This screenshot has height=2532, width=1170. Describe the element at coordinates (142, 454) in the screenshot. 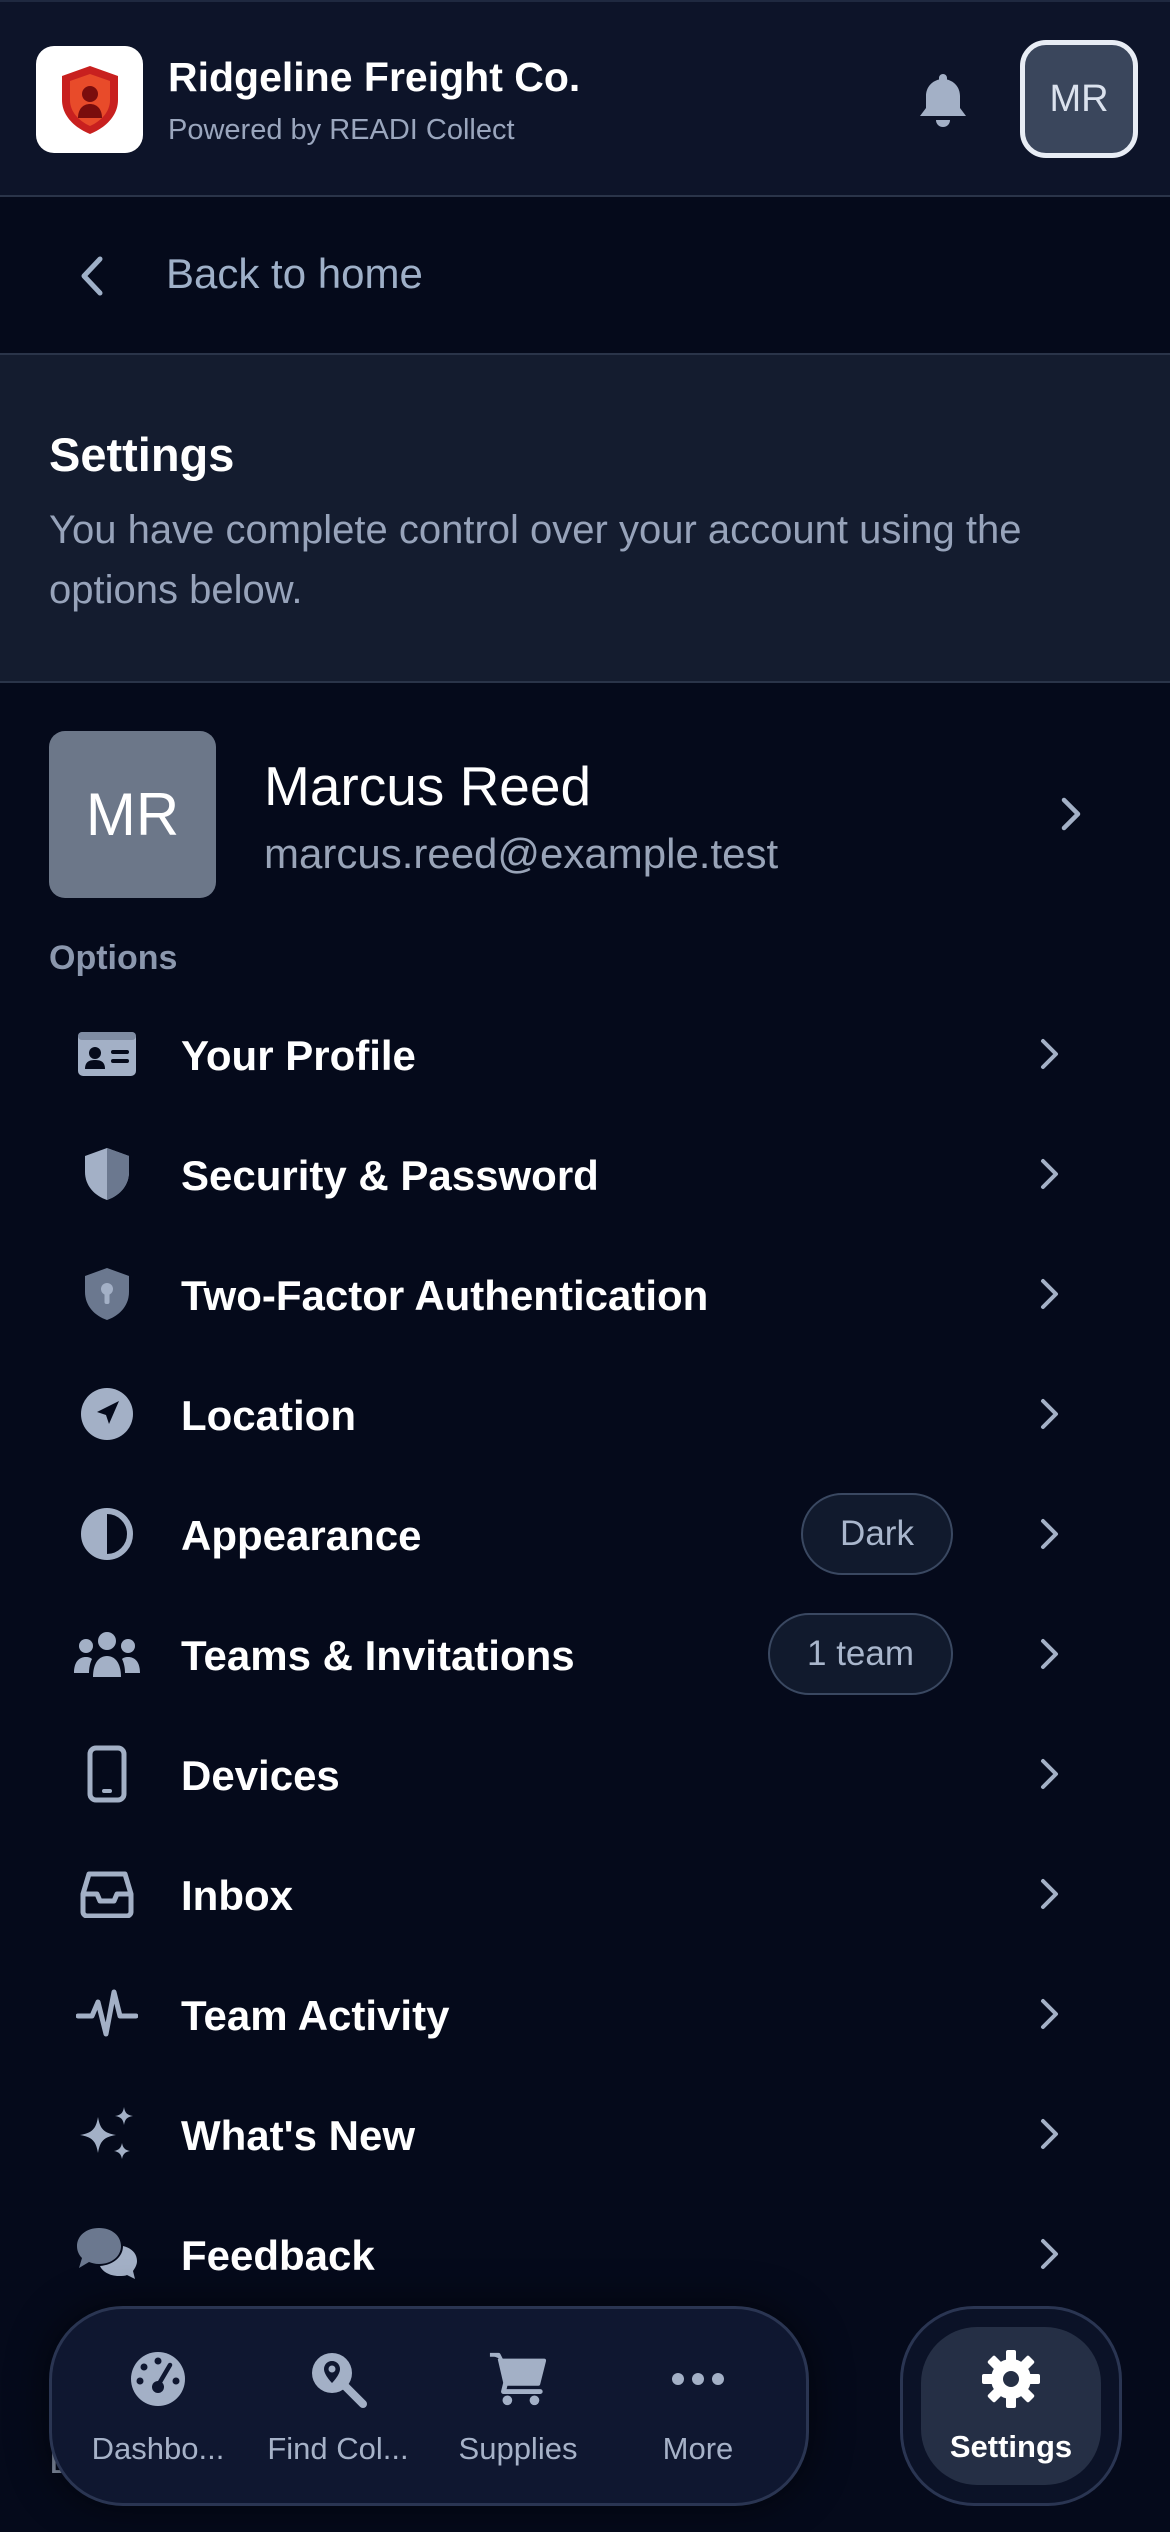

I see `page-title: Settings` at that location.